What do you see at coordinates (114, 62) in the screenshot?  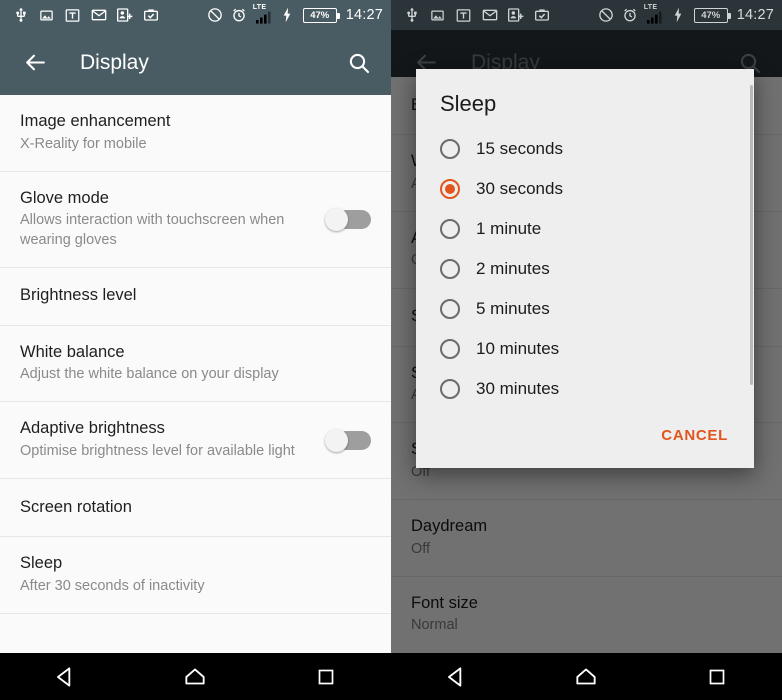 I see `page-title: Display` at bounding box center [114, 62].